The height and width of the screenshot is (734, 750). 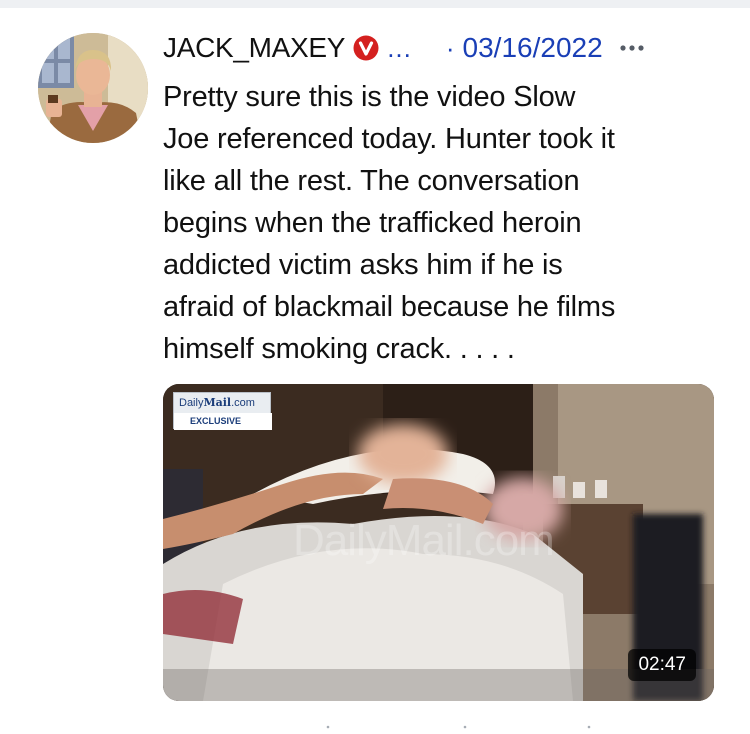 I want to click on action-bar-edge, so click(x=438, y=721).